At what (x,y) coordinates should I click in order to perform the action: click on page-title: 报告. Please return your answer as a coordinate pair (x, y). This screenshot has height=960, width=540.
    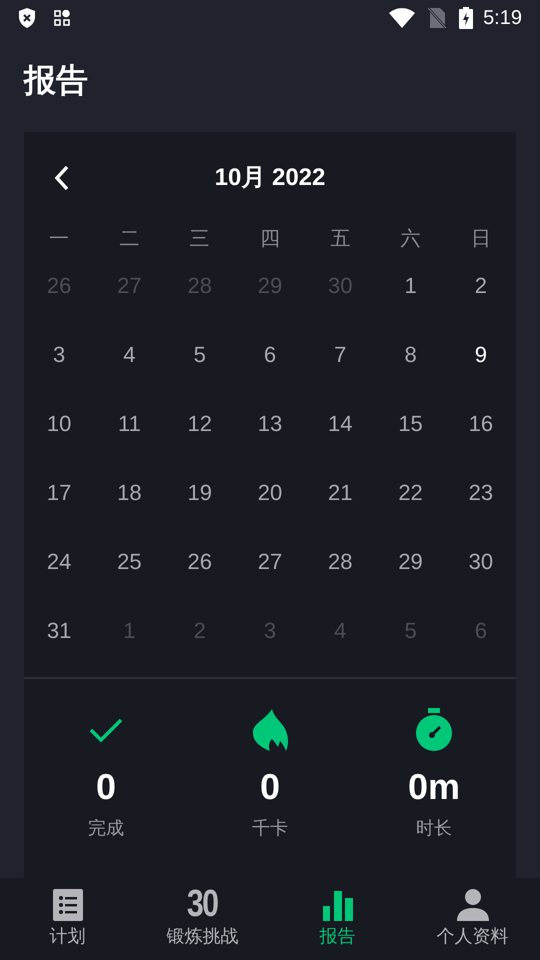
    Looking at the image, I should click on (55, 80).